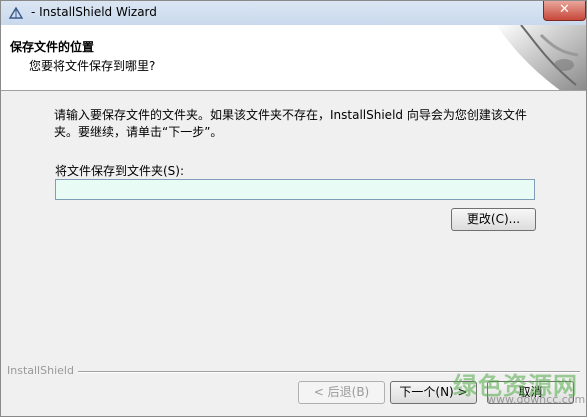 Image resolution: width=587 pixels, height=417 pixels. I want to click on installshield-face-art-icon, so click(526, 57).